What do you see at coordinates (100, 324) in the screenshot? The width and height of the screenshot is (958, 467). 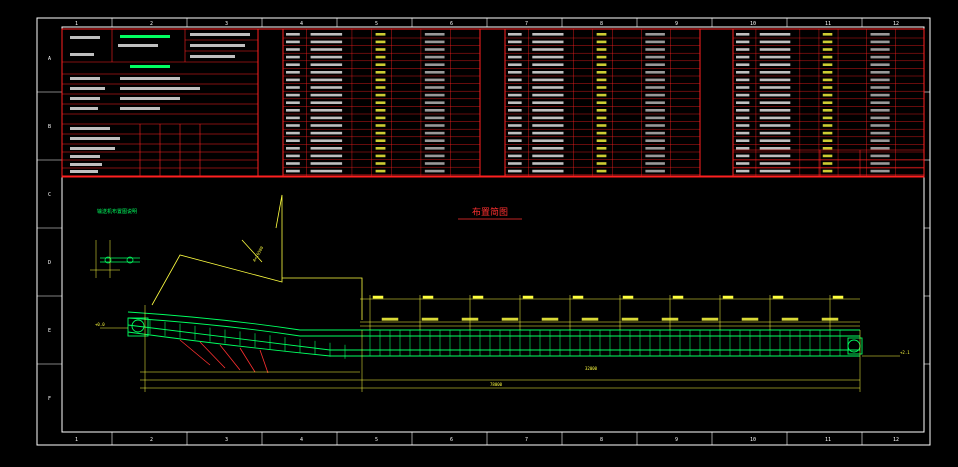 I see `left-level-label: +0.0` at bounding box center [100, 324].